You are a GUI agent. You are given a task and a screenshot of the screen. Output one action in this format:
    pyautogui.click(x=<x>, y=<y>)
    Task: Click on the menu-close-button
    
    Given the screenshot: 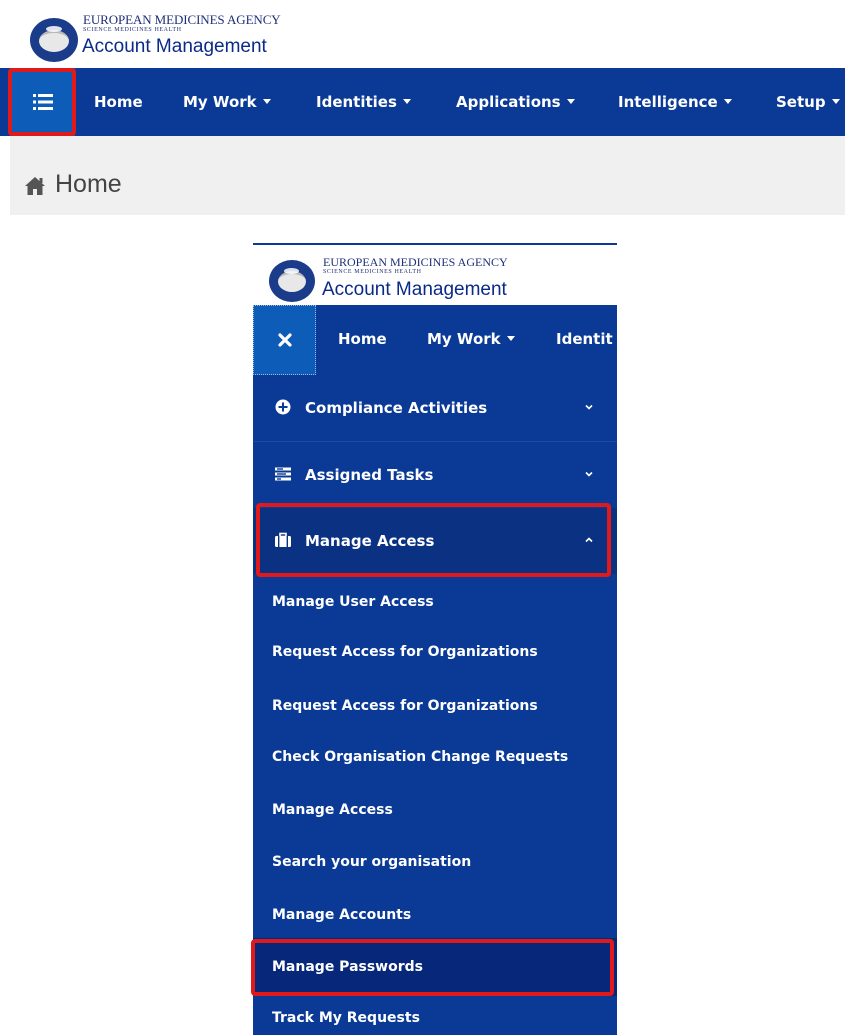 What is the action you would take?
    pyautogui.click(x=284, y=340)
    